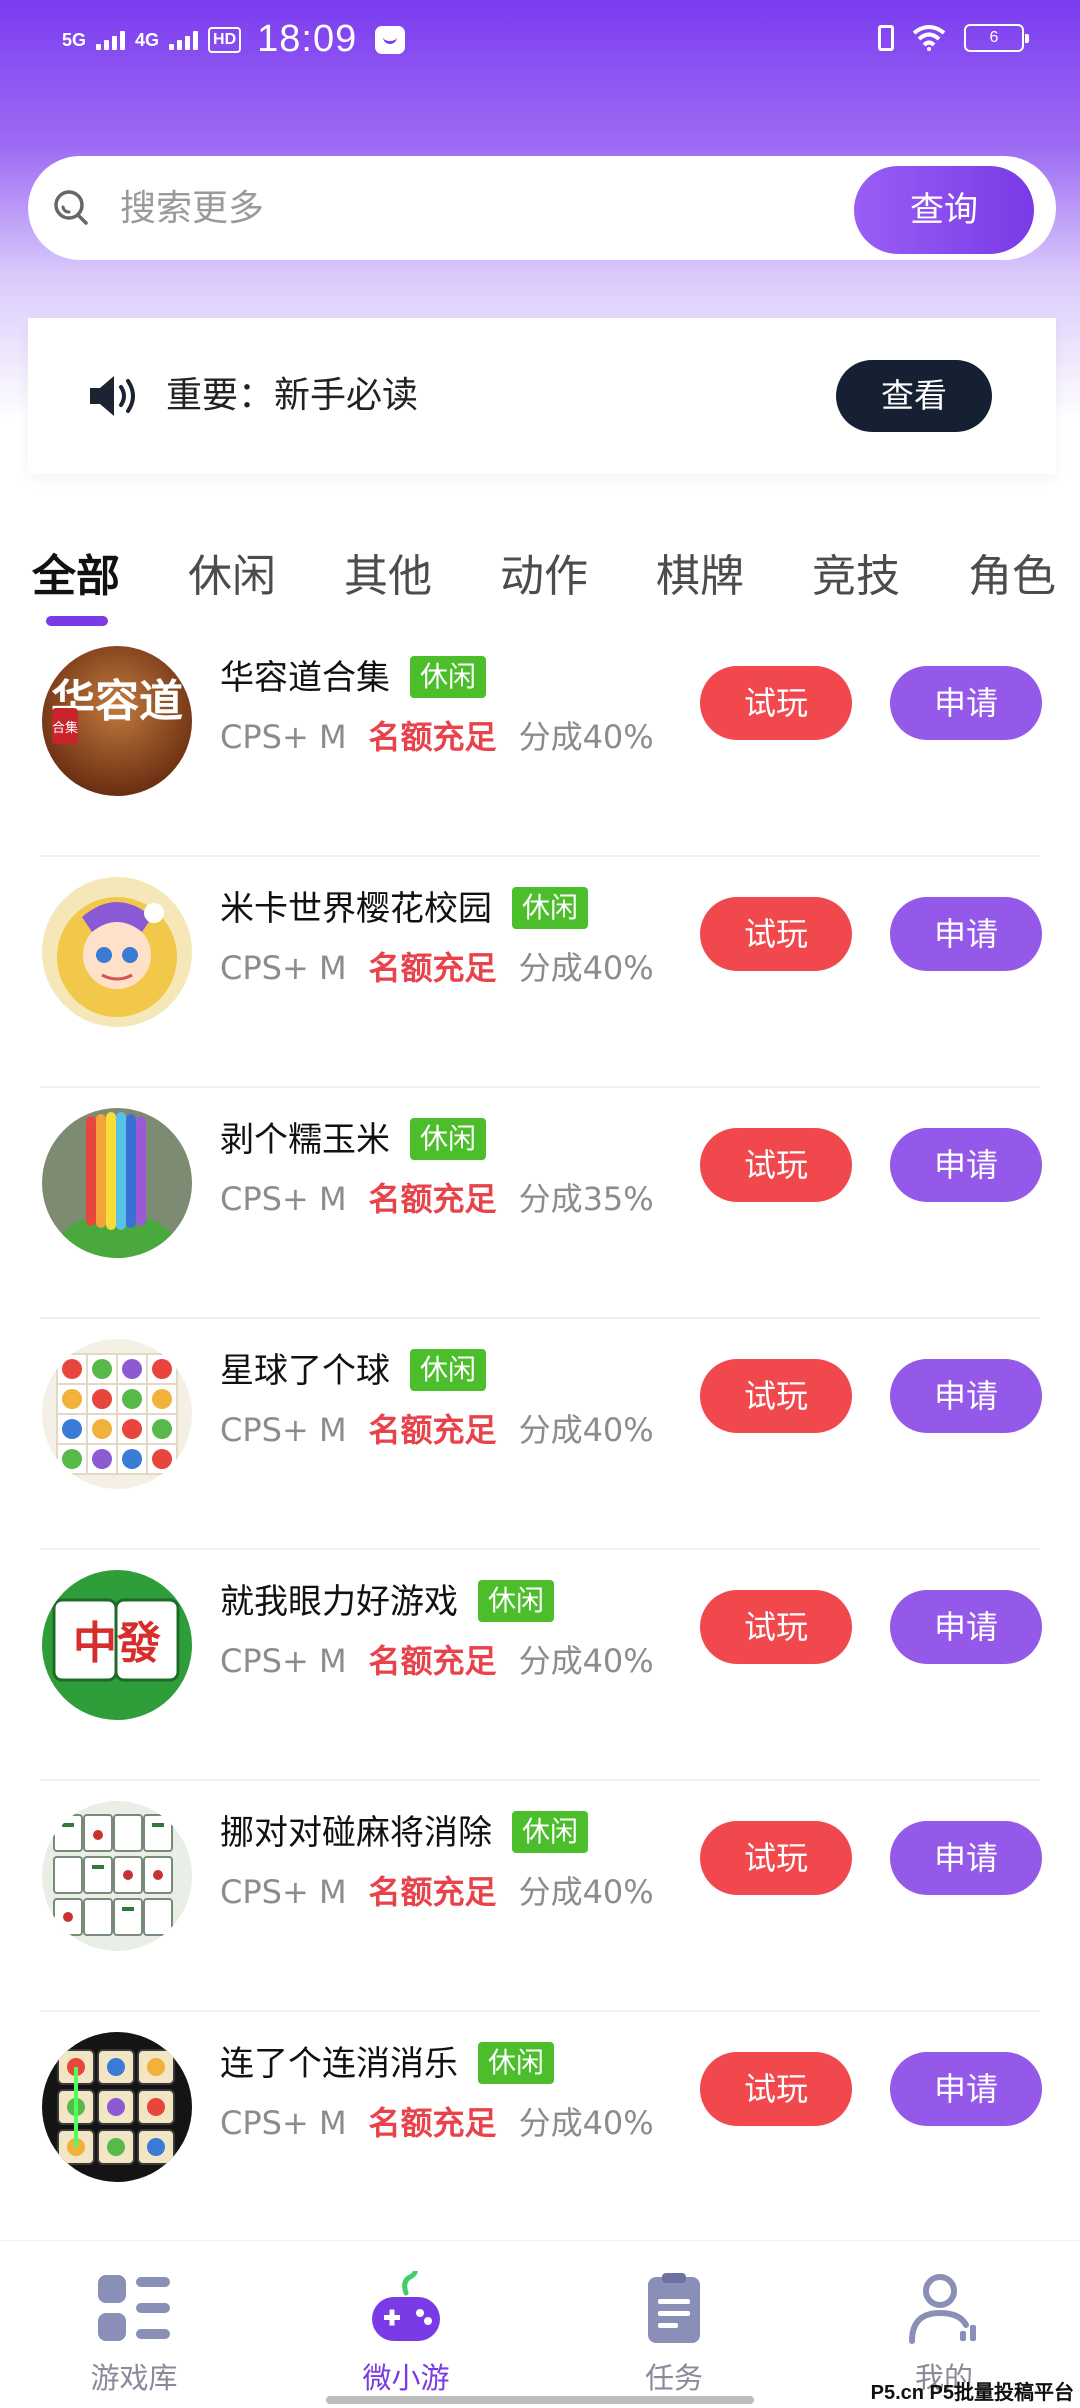  What do you see at coordinates (390, 39) in the screenshot?
I see `message-notification-icon` at bounding box center [390, 39].